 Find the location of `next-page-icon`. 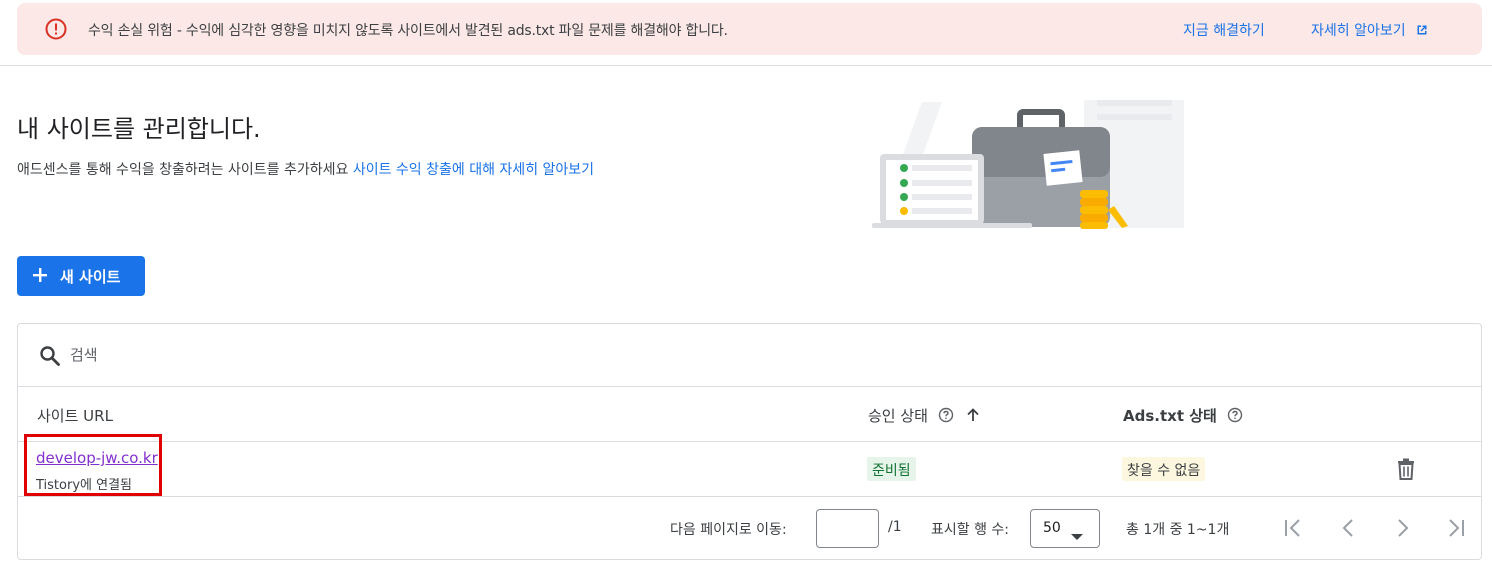

next-page-icon is located at coordinates (1402, 528).